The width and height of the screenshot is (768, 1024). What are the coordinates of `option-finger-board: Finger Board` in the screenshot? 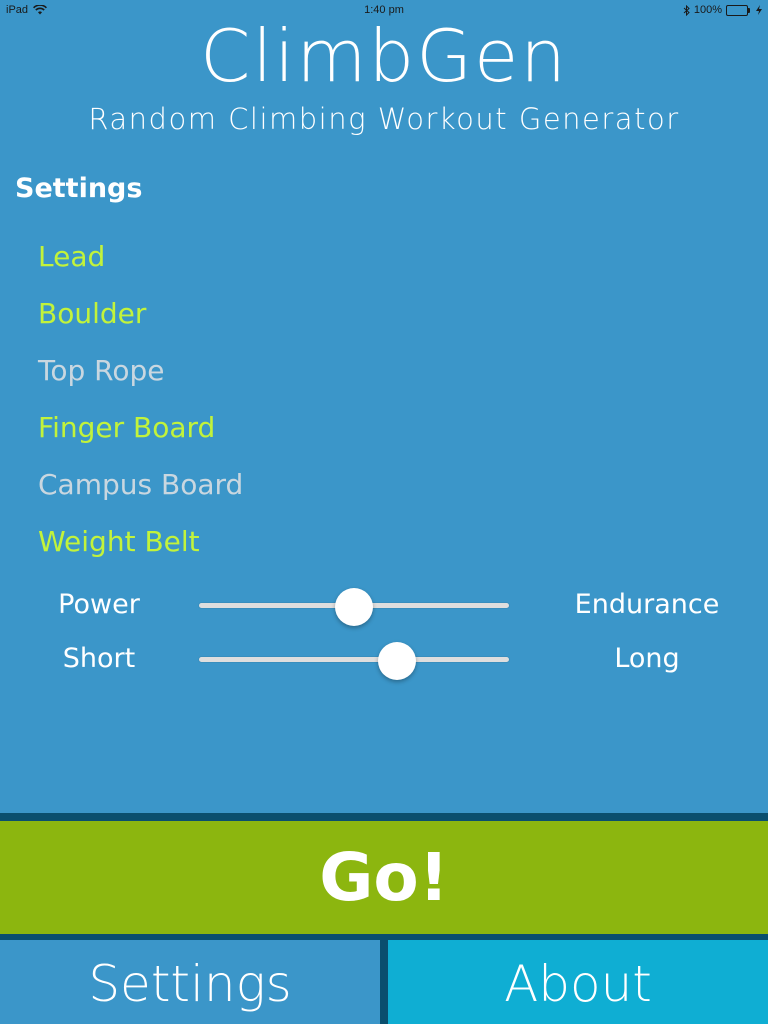 It's located at (140, 427).